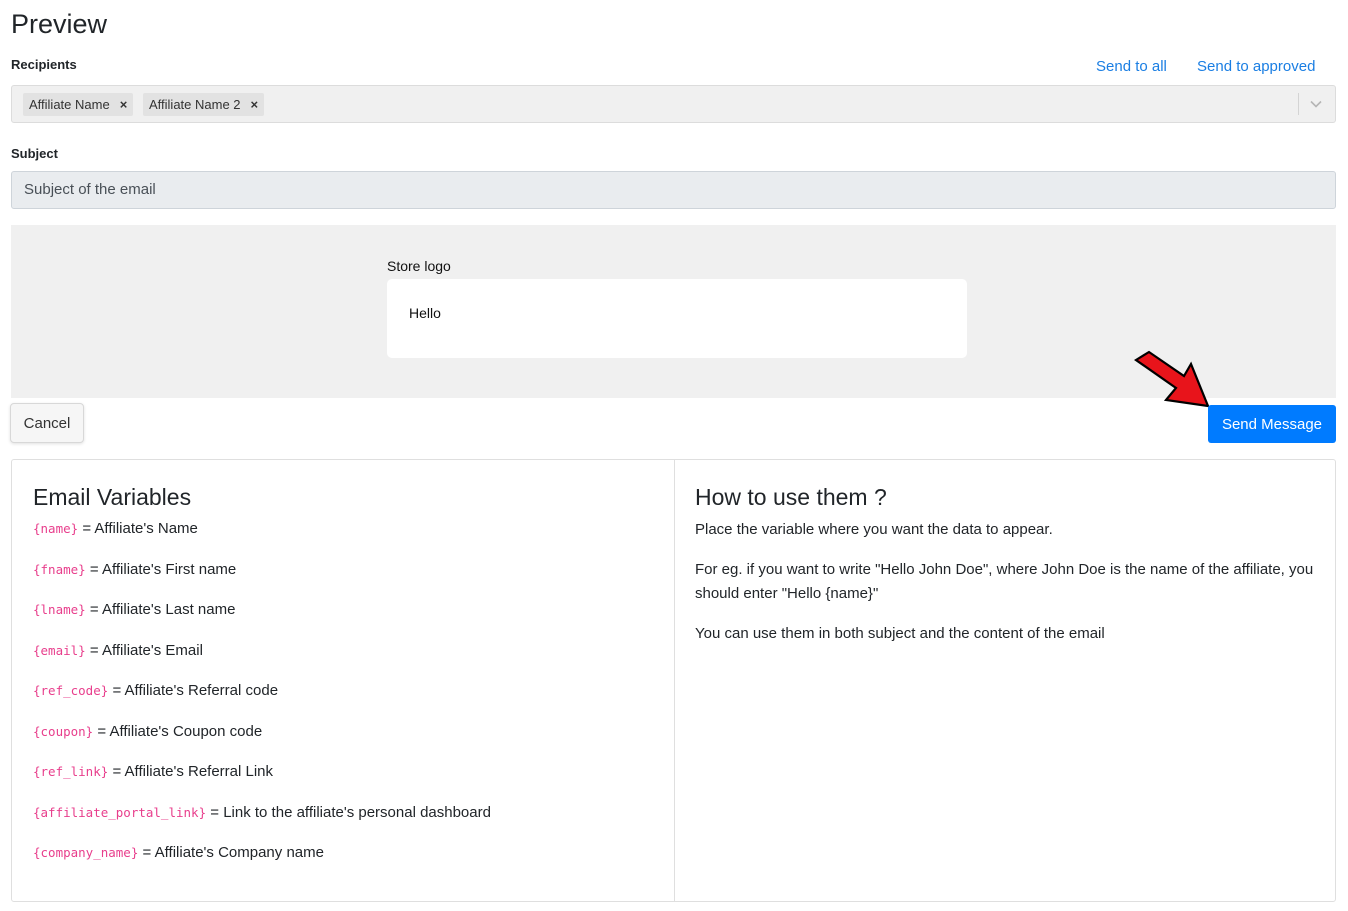 This screenshot has width=1348, height=911. Describe the element at coordinates (63, 731) in the screenshot. I see `variable-code: {coupon}` at that location.